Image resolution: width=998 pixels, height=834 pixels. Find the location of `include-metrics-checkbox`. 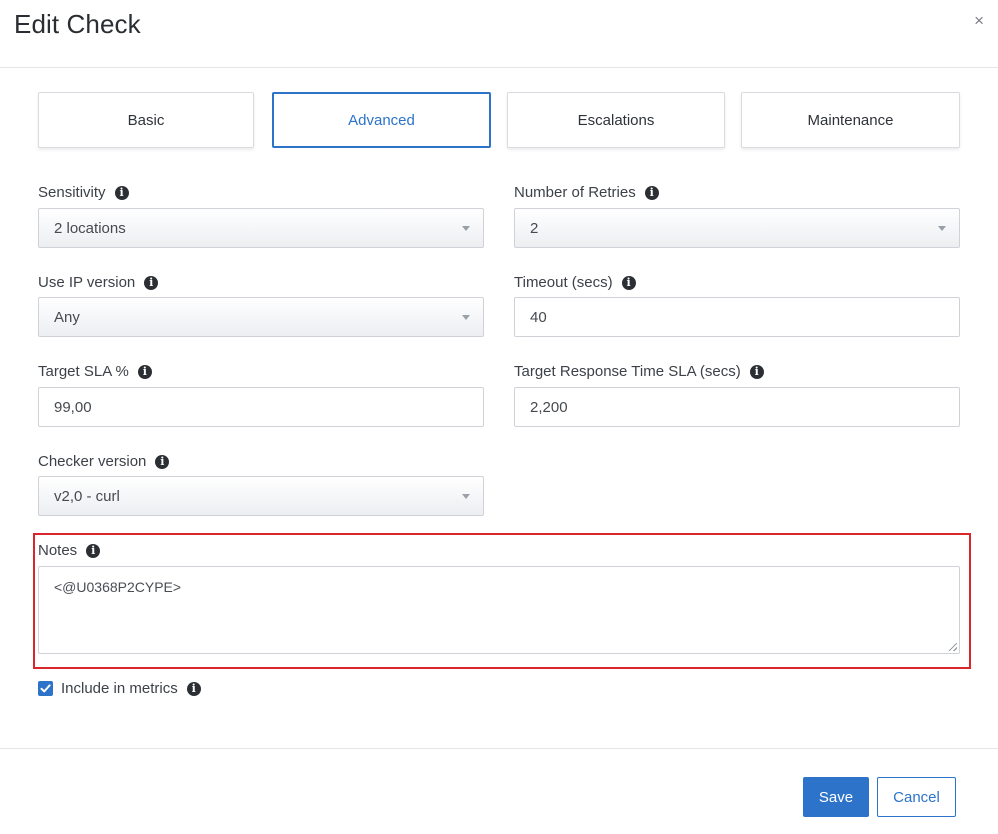

include-metrics-checkbox is located at coordinates (45, 688).